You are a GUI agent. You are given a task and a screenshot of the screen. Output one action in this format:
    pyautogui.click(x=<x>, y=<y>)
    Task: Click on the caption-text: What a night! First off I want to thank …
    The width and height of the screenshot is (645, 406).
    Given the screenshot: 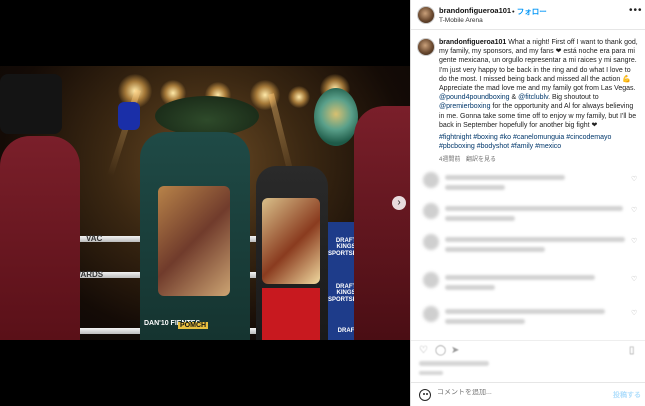 What is the action you would take?
    pyautogui.click(x=538, y=66)
    